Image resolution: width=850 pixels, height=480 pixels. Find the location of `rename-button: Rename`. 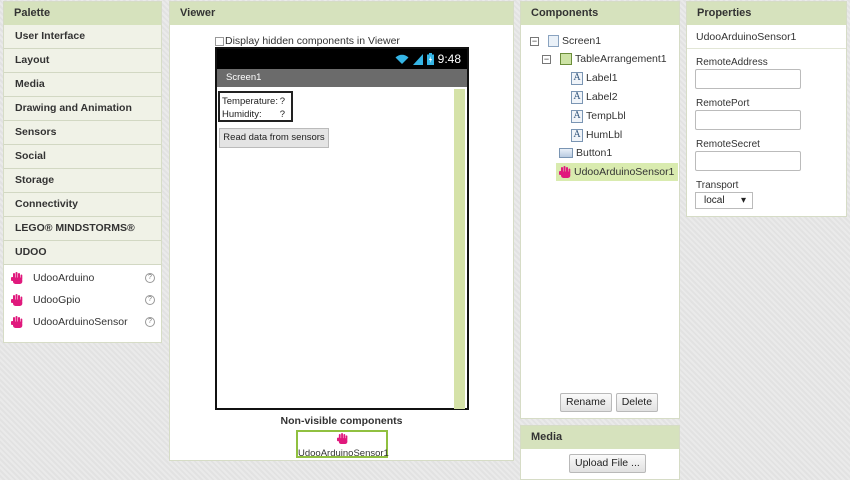

rename-button: Rename is located at coordinates (586, 402).